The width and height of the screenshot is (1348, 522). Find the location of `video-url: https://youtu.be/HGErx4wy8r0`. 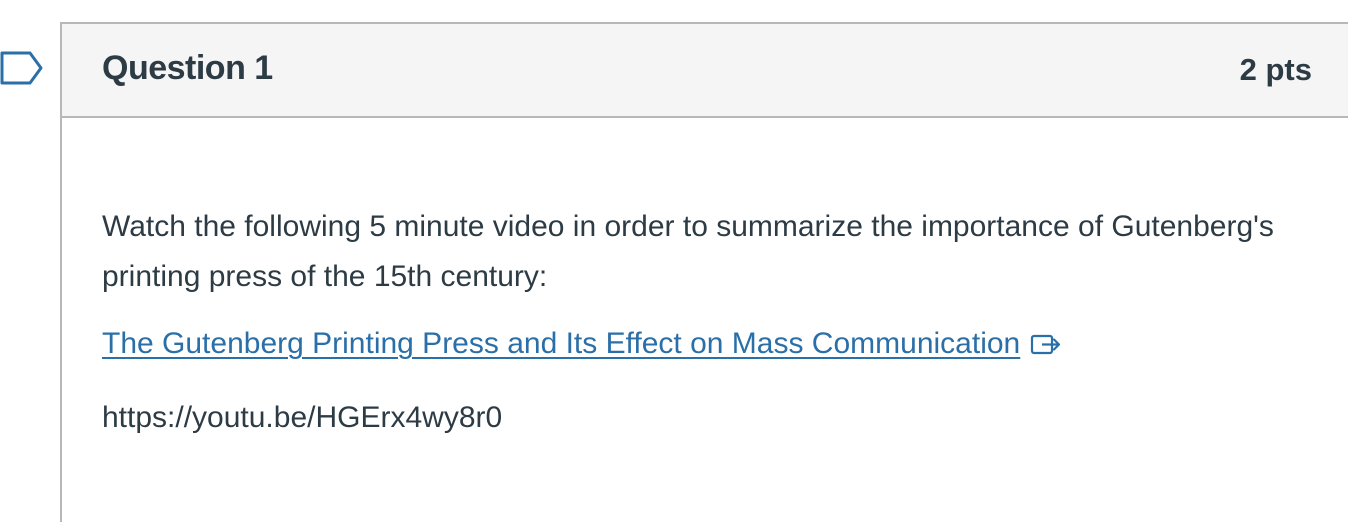

video-url: https://youtu.be/HGErx4wy8r0 is located at coordinates (302, 417).